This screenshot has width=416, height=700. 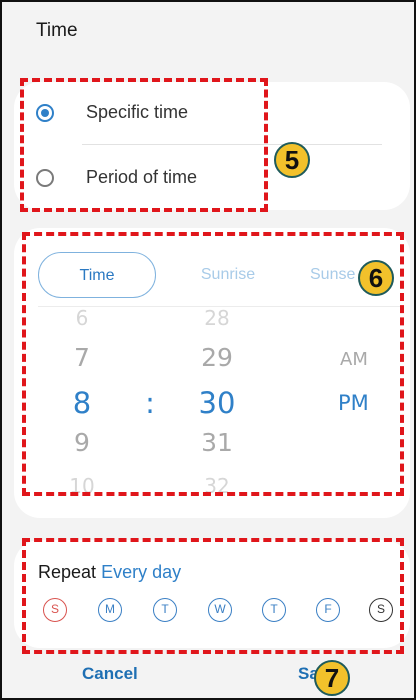 I want to click on highlight-box, so click(x=144, y=145).